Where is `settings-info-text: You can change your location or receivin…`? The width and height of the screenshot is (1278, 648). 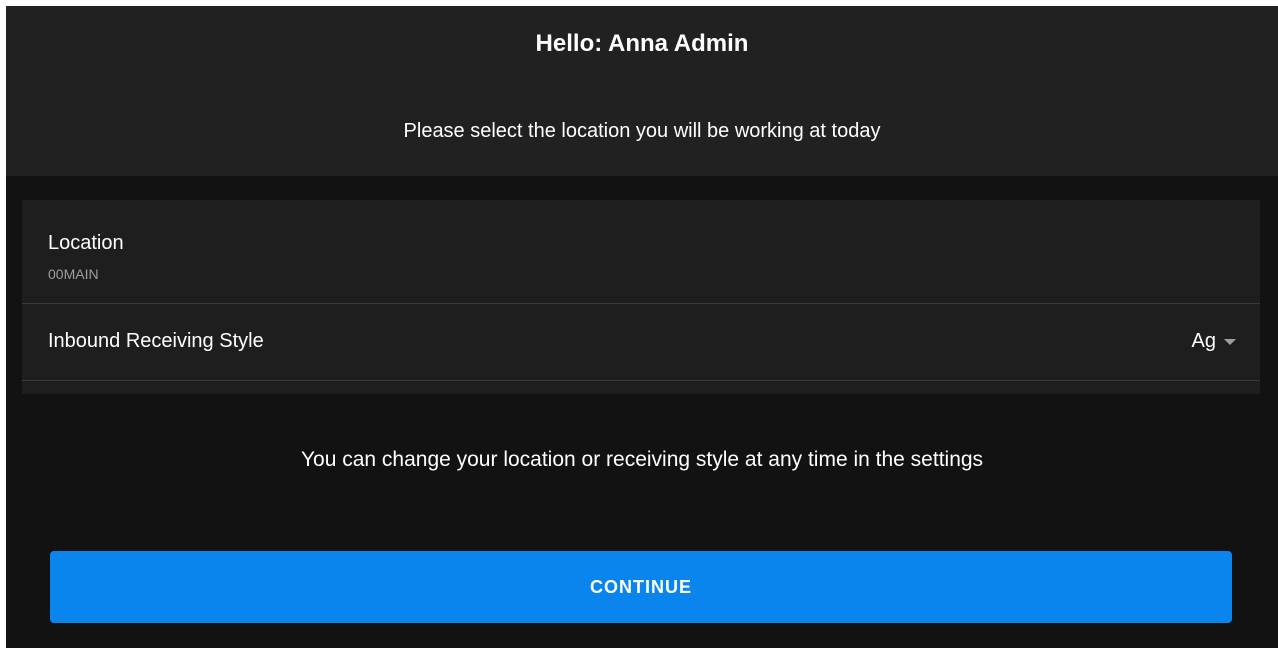
settings-info-text: You can change your location or receivin… is located at coordinates (642, 459).